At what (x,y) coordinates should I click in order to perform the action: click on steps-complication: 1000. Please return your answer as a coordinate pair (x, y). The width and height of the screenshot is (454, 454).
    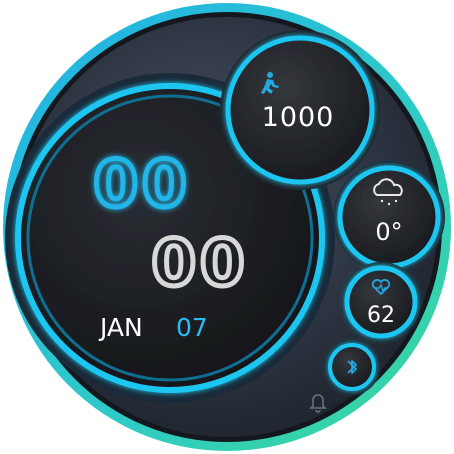
    Looking at the image, I should click on (300, 110).